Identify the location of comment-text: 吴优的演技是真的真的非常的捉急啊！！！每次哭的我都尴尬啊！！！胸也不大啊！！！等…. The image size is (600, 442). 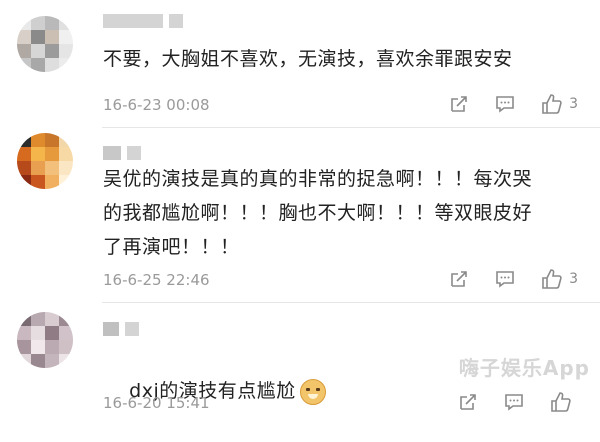
(318, 213).